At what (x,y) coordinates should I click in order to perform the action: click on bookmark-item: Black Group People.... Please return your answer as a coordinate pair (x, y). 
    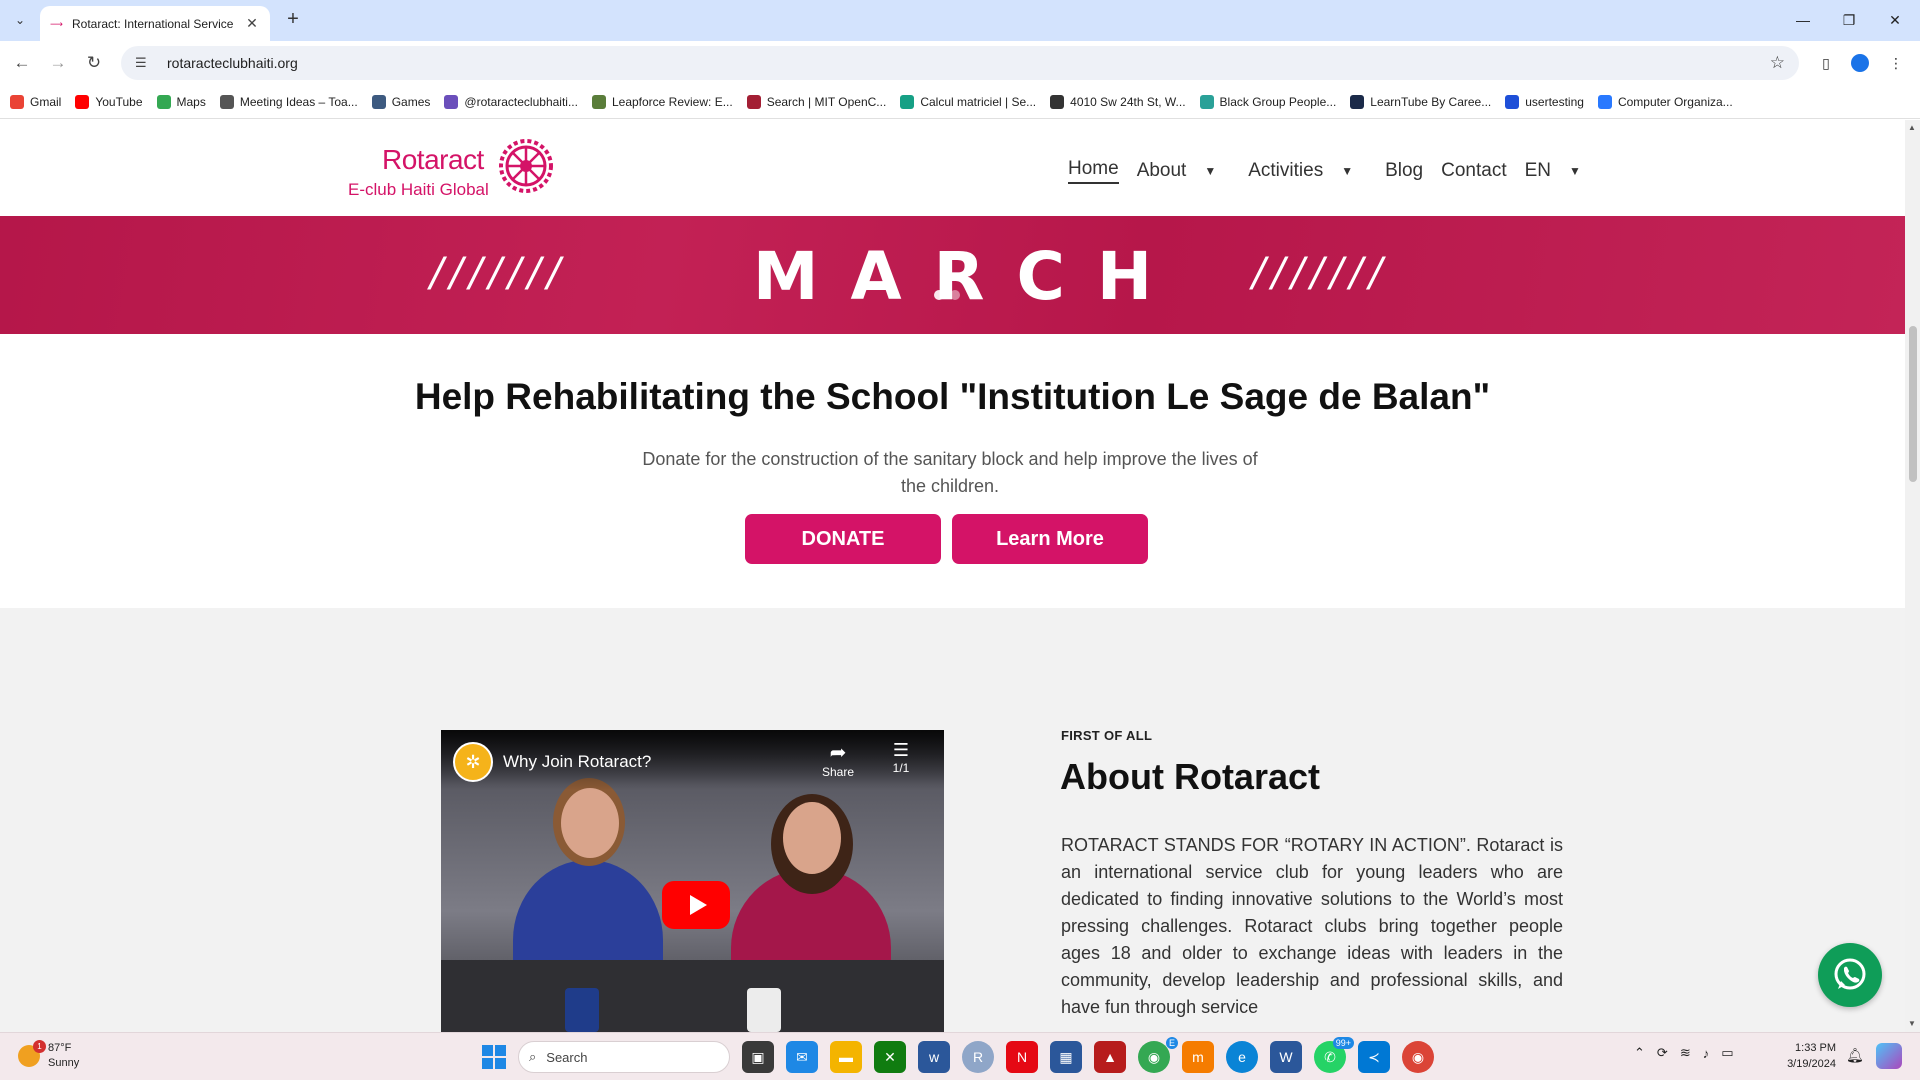
    Looking at the image, I should click on (1267, 101).